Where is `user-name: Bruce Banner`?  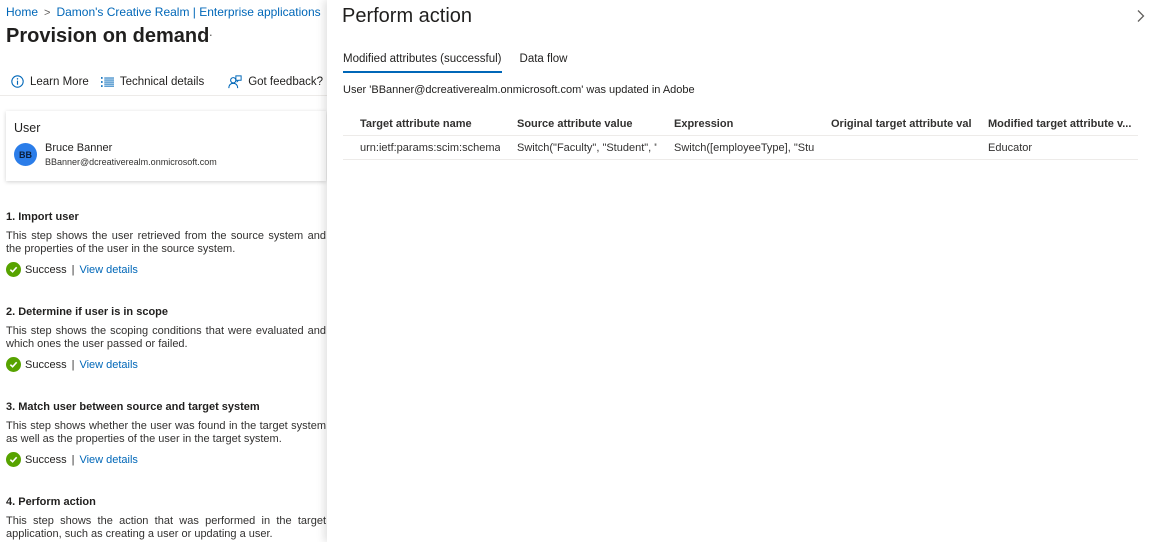
user-name: Bruce Banner is located at coordinates (79, 148).